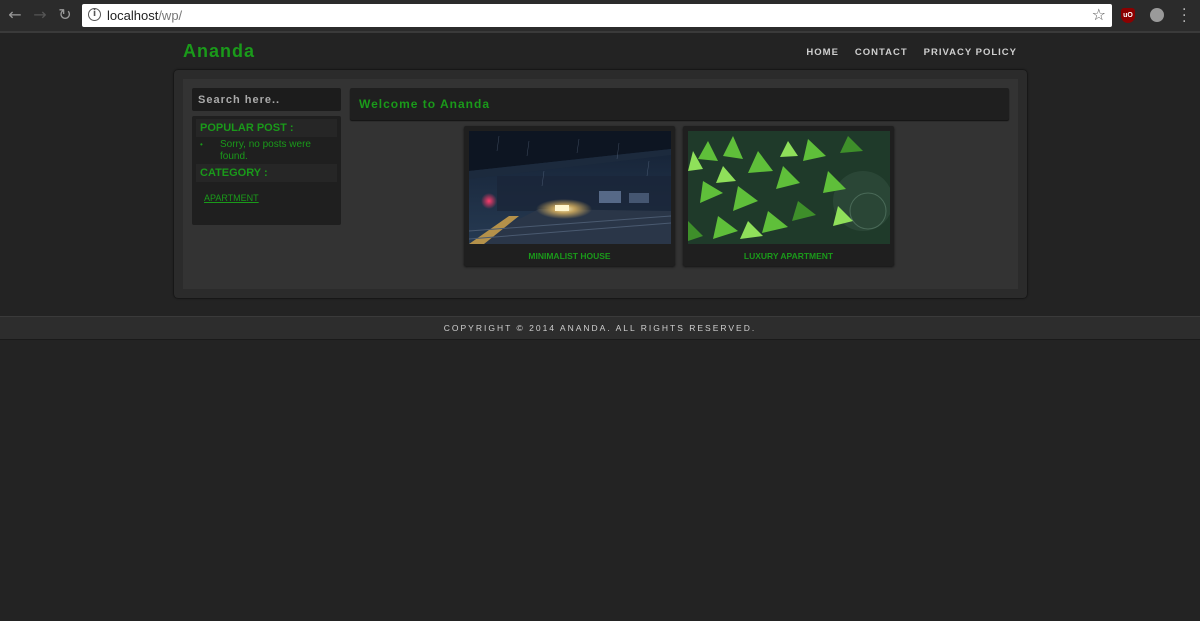  I want to click on forward-arrow-icon: →, so click(40, 15).